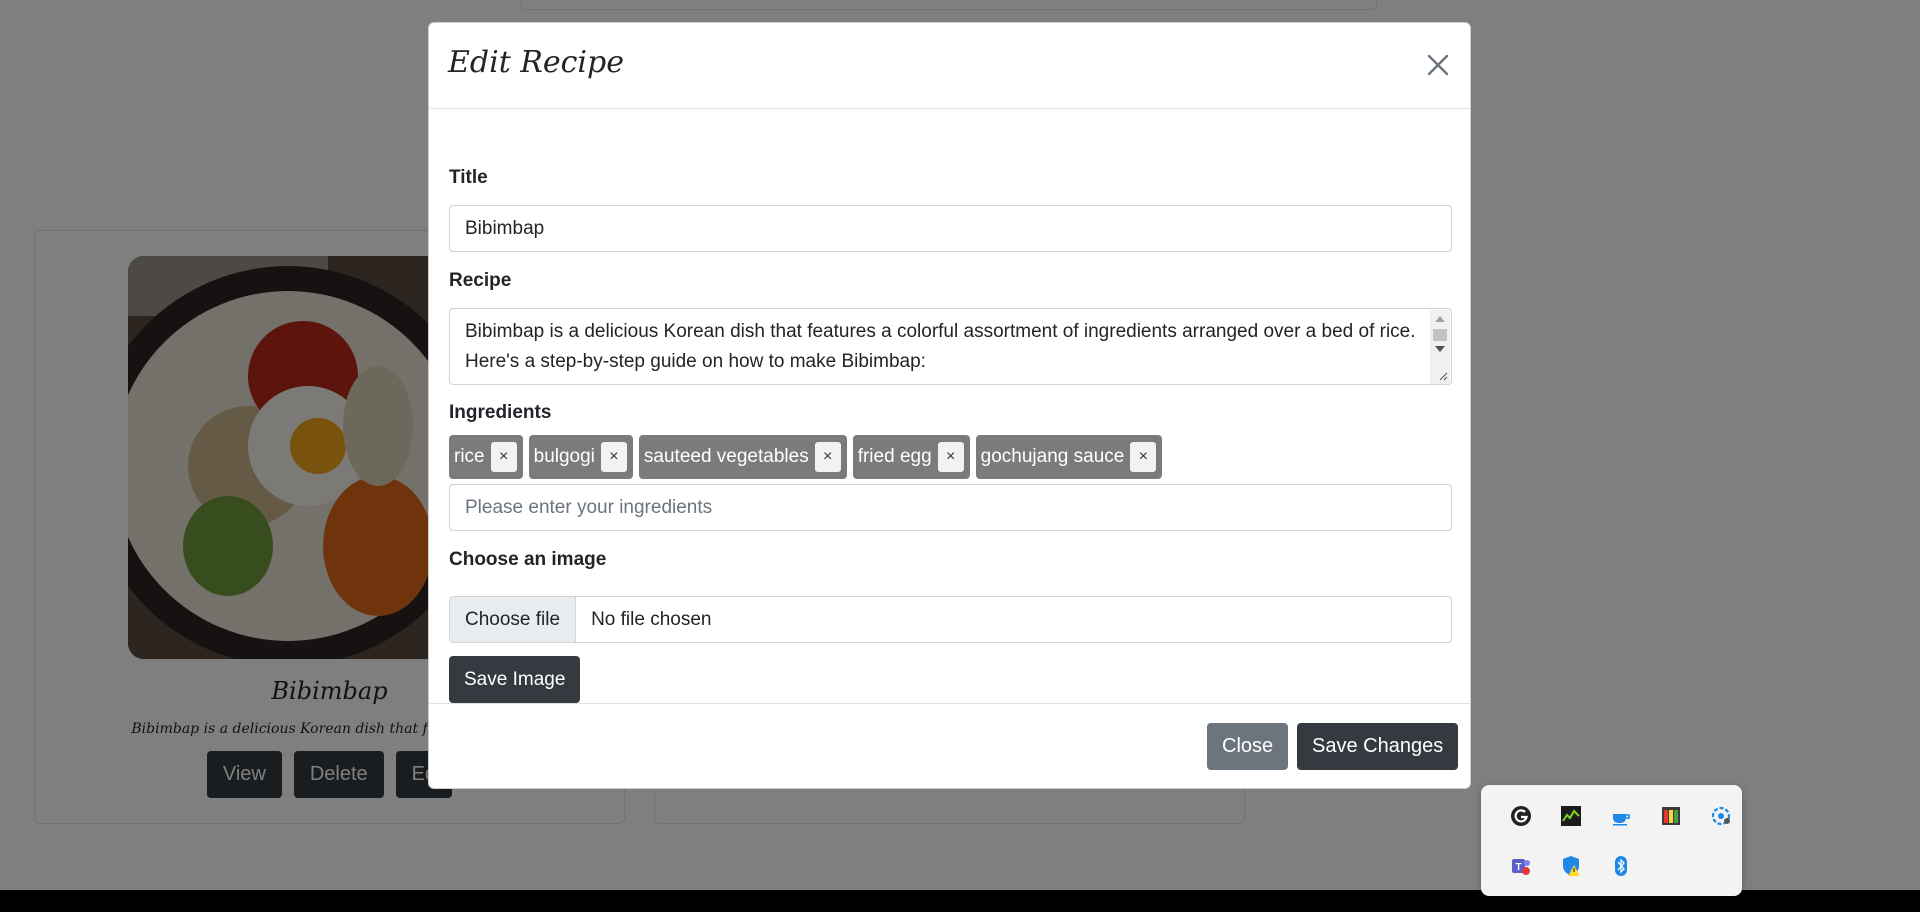 This screenshot has height=912, width=1920. I want to click on gpu-monitor-icon, so click(1571, 816).